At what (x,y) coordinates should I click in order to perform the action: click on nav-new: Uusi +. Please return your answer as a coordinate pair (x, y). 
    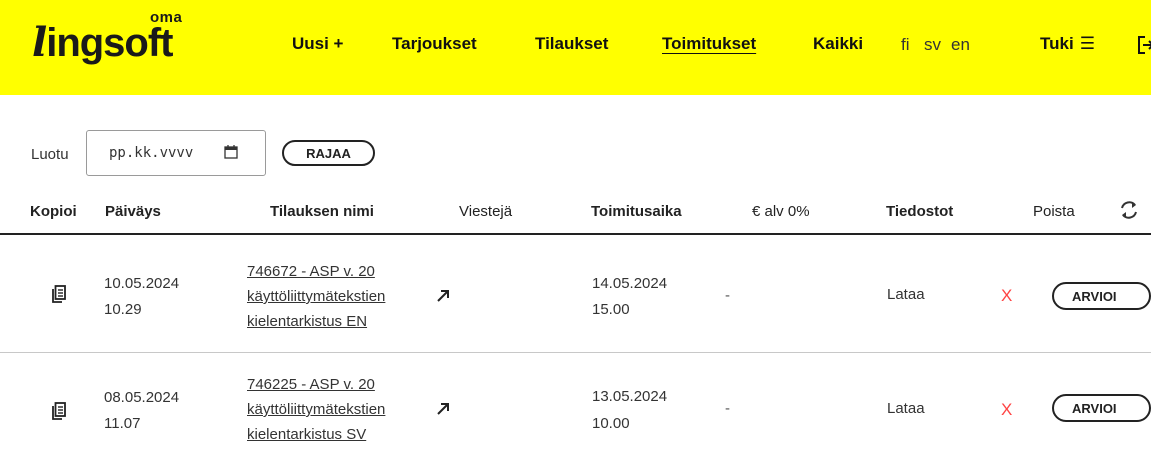
    Looking at the image, I should click on (318, 44).